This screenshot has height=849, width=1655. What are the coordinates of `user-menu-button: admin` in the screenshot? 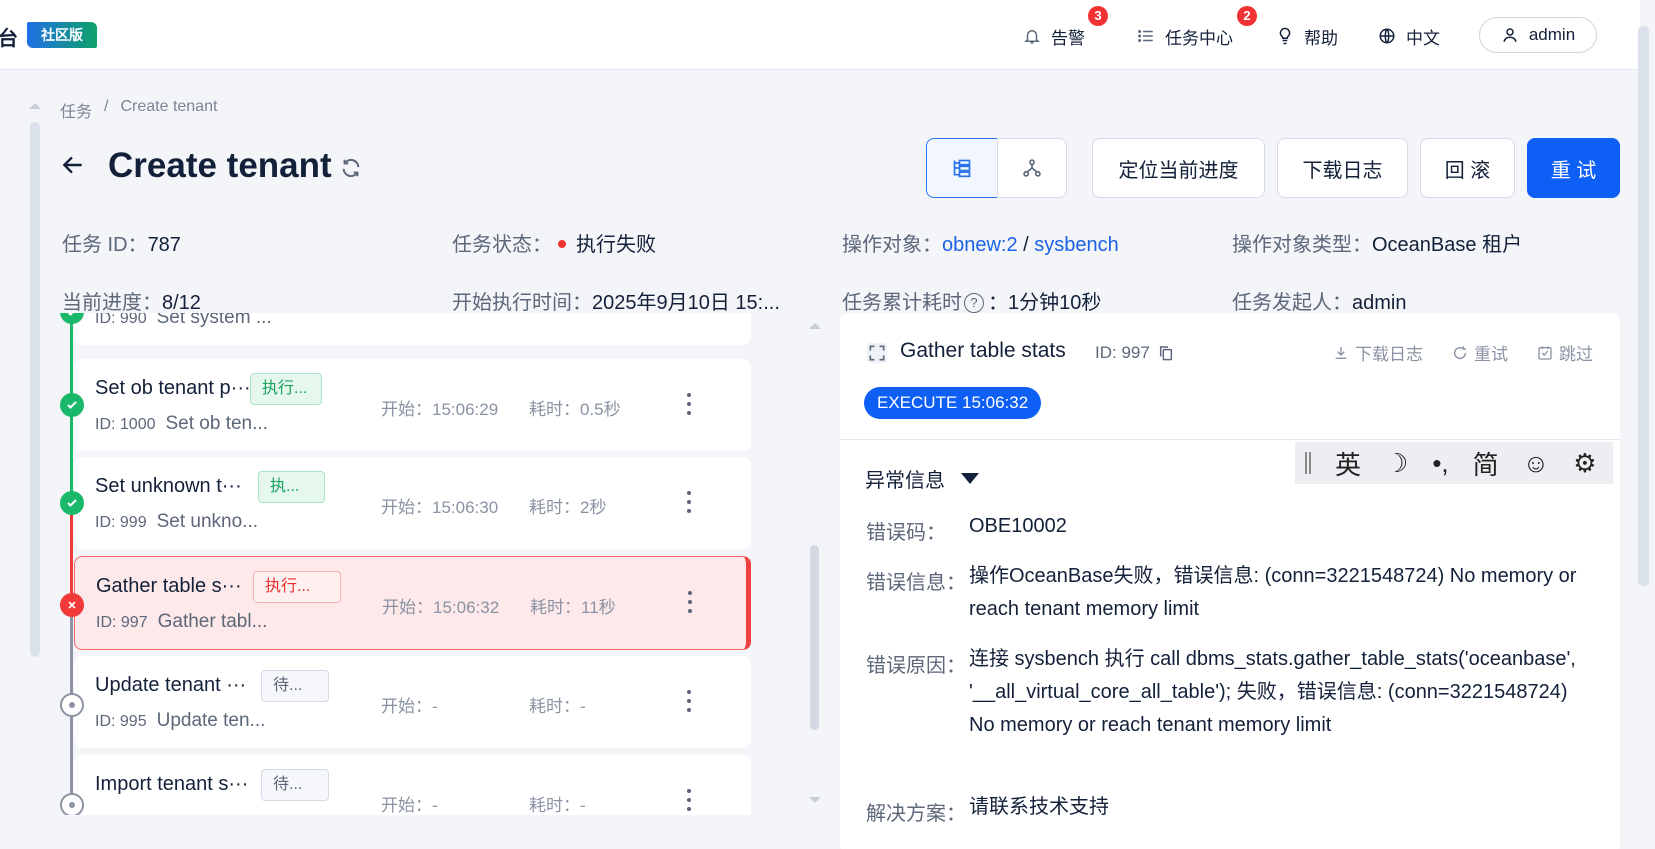 It's located at (1538, 35).